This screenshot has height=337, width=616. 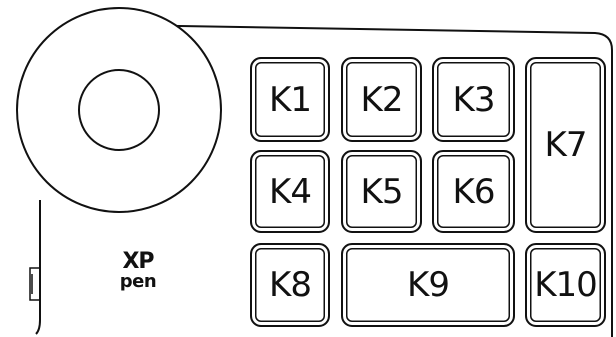 What do you see at coordinates (473, 99) in the screenshot?
I see `key-k3: K3` at bounding box center [473, 99].